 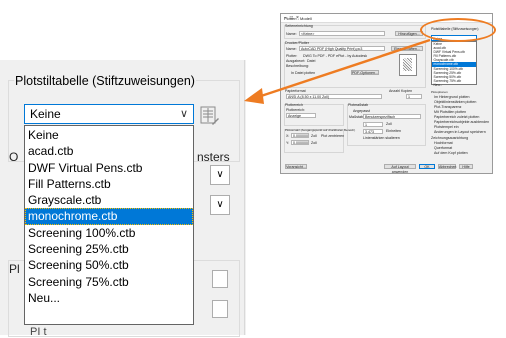 I want to click on scale-den-field: 3.473, so click(x=373, y=131).